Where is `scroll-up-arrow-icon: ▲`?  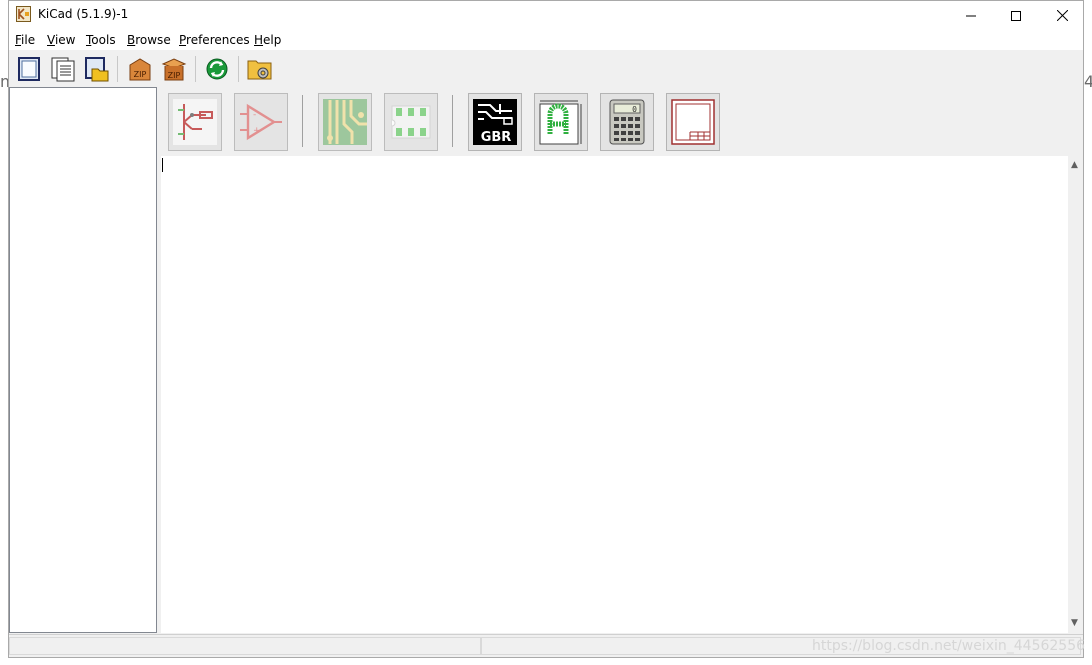 scroll-up-arrow-icon: ▲ is located at coordinates (1074, 165).